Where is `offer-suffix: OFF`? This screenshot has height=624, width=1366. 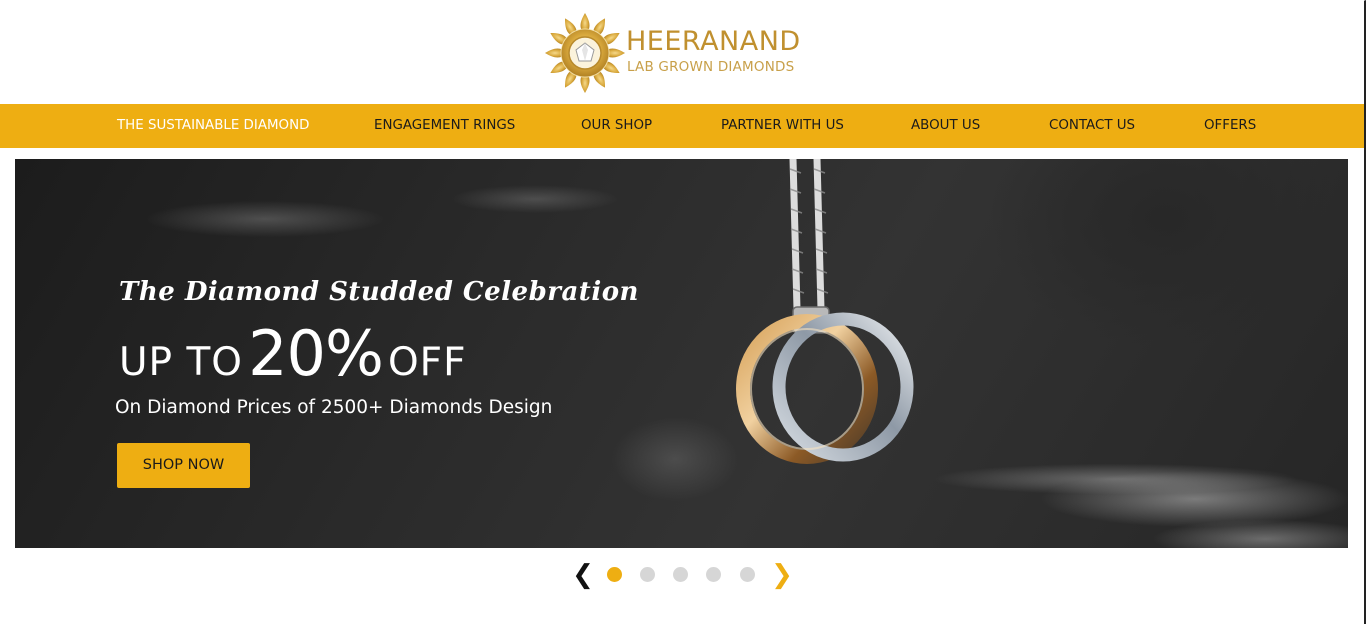 offer-suffix: OFF is located at coordinates (427, 362).